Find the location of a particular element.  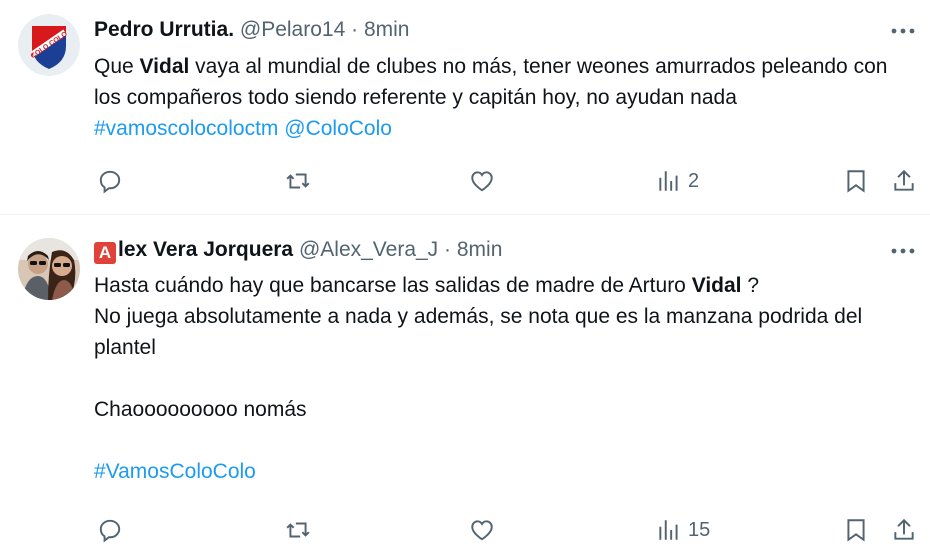

avatar is located at coordinates (49, 269).